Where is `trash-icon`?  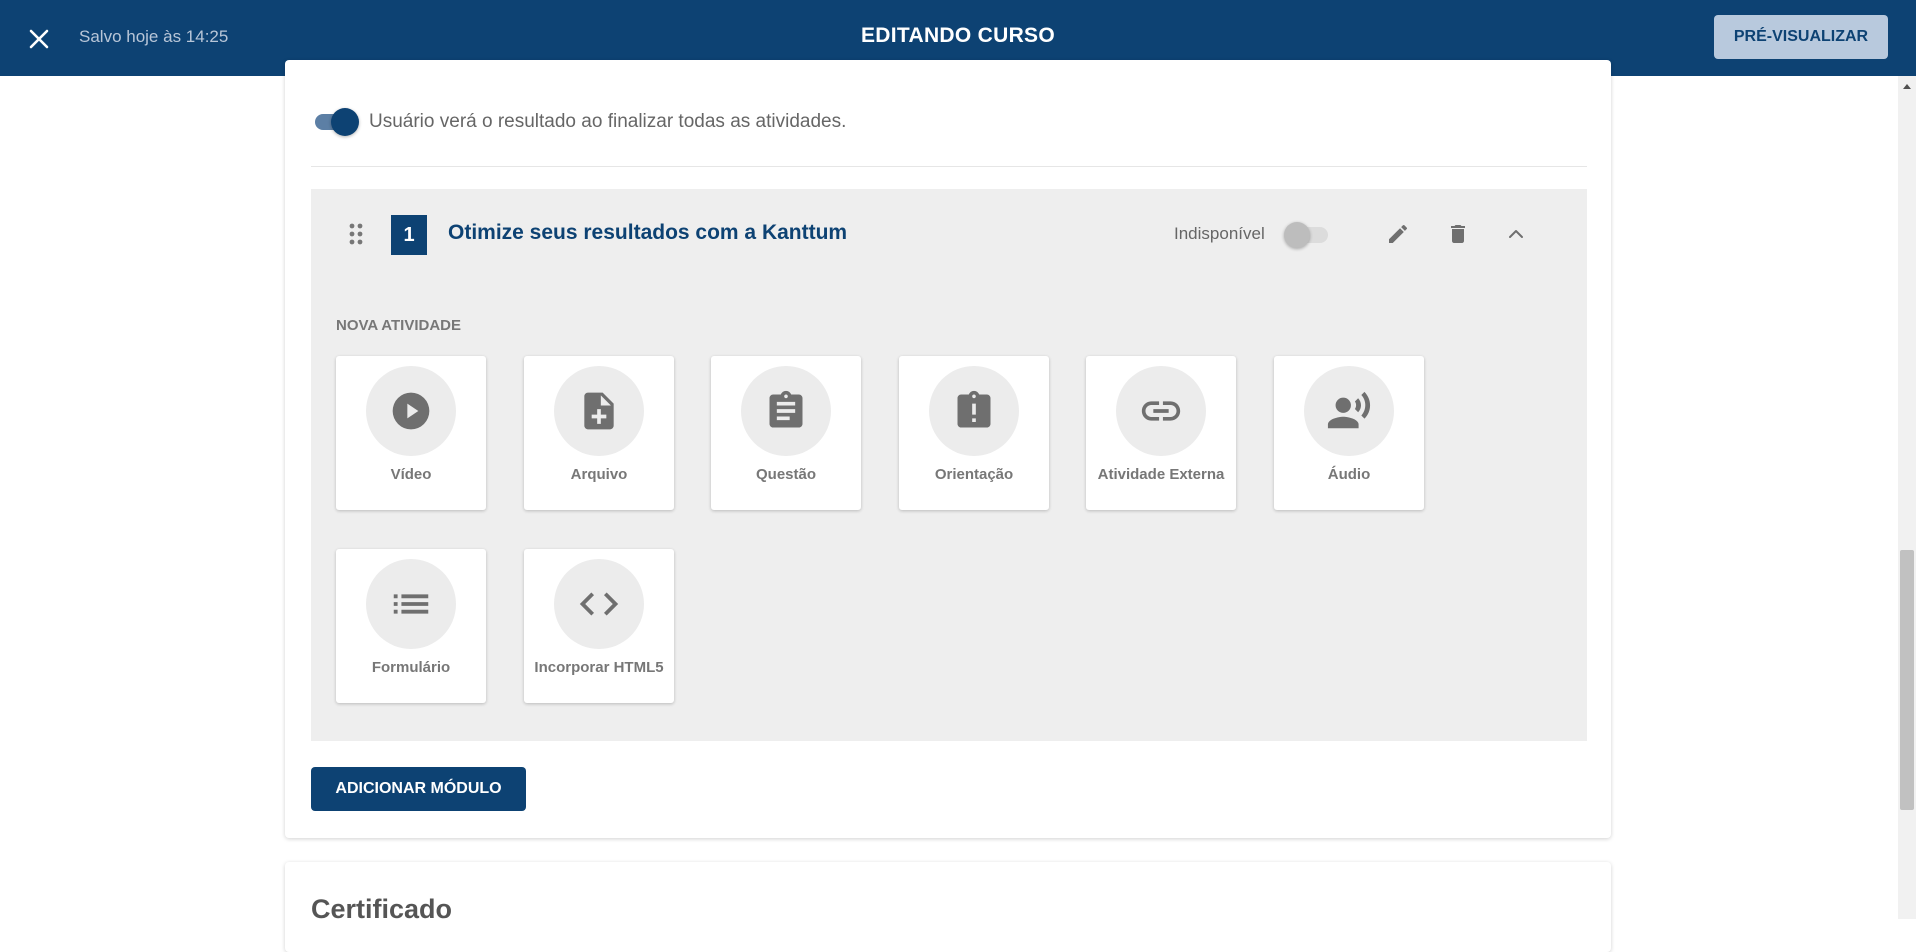
trash-icon is located at coordinates (1458, 234).